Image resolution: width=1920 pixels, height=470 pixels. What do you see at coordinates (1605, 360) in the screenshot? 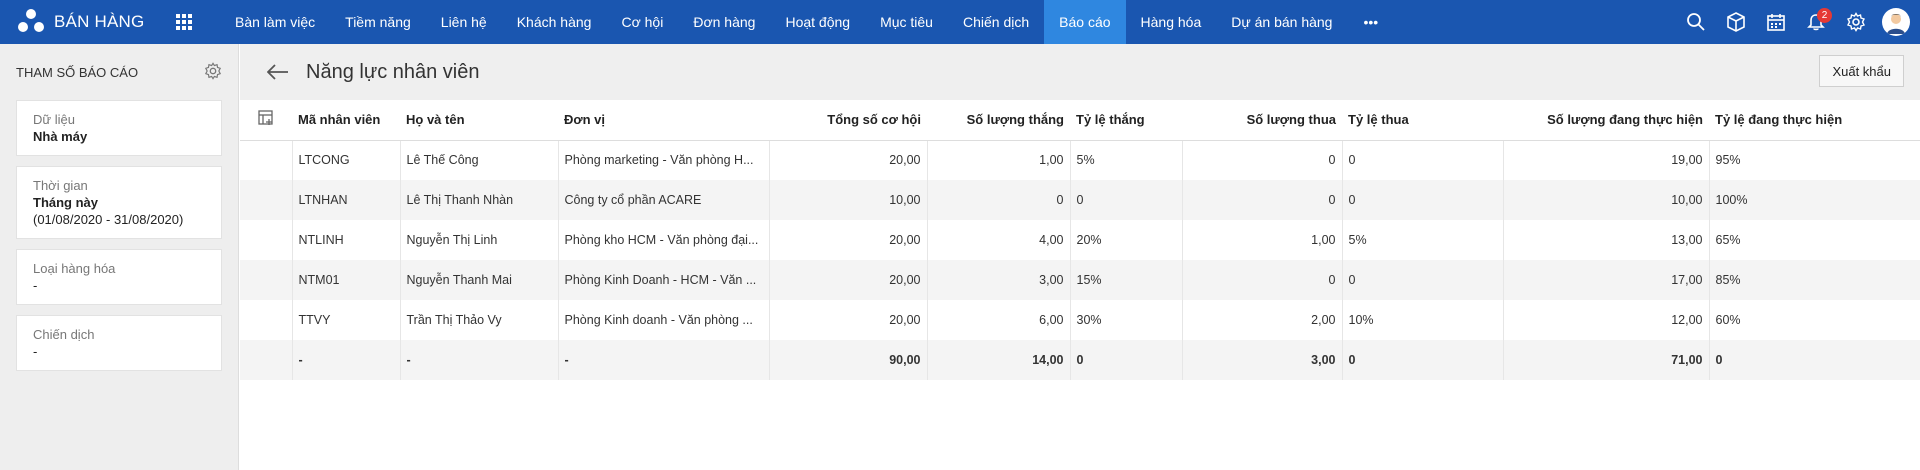
I see `total-in-progress-count: 71,00` at bounding box center [1605, 360].